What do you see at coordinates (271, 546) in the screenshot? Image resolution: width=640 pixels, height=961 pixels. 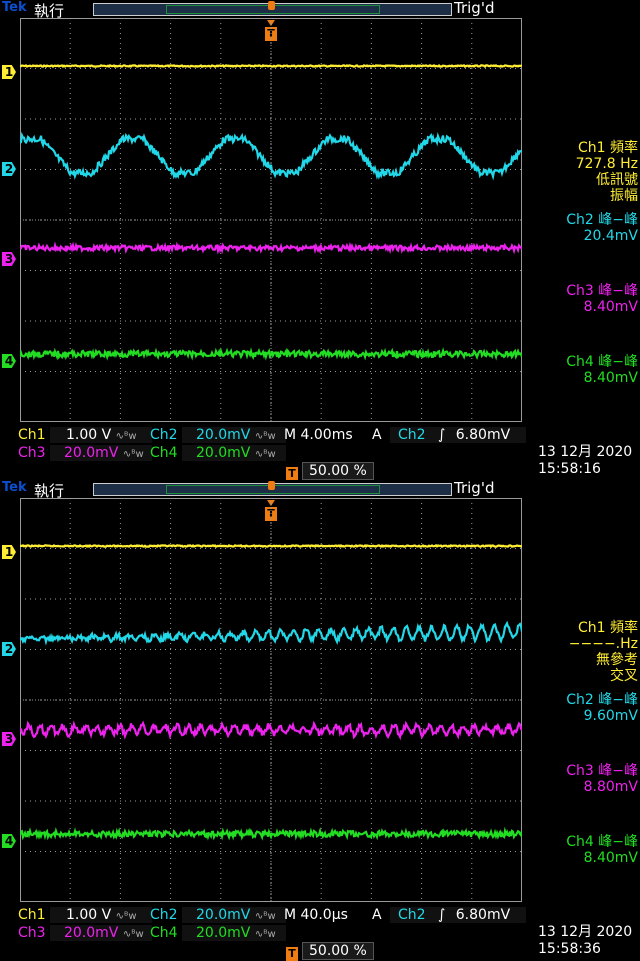 I see `ch1-trace` at bounding box center [271, 546].